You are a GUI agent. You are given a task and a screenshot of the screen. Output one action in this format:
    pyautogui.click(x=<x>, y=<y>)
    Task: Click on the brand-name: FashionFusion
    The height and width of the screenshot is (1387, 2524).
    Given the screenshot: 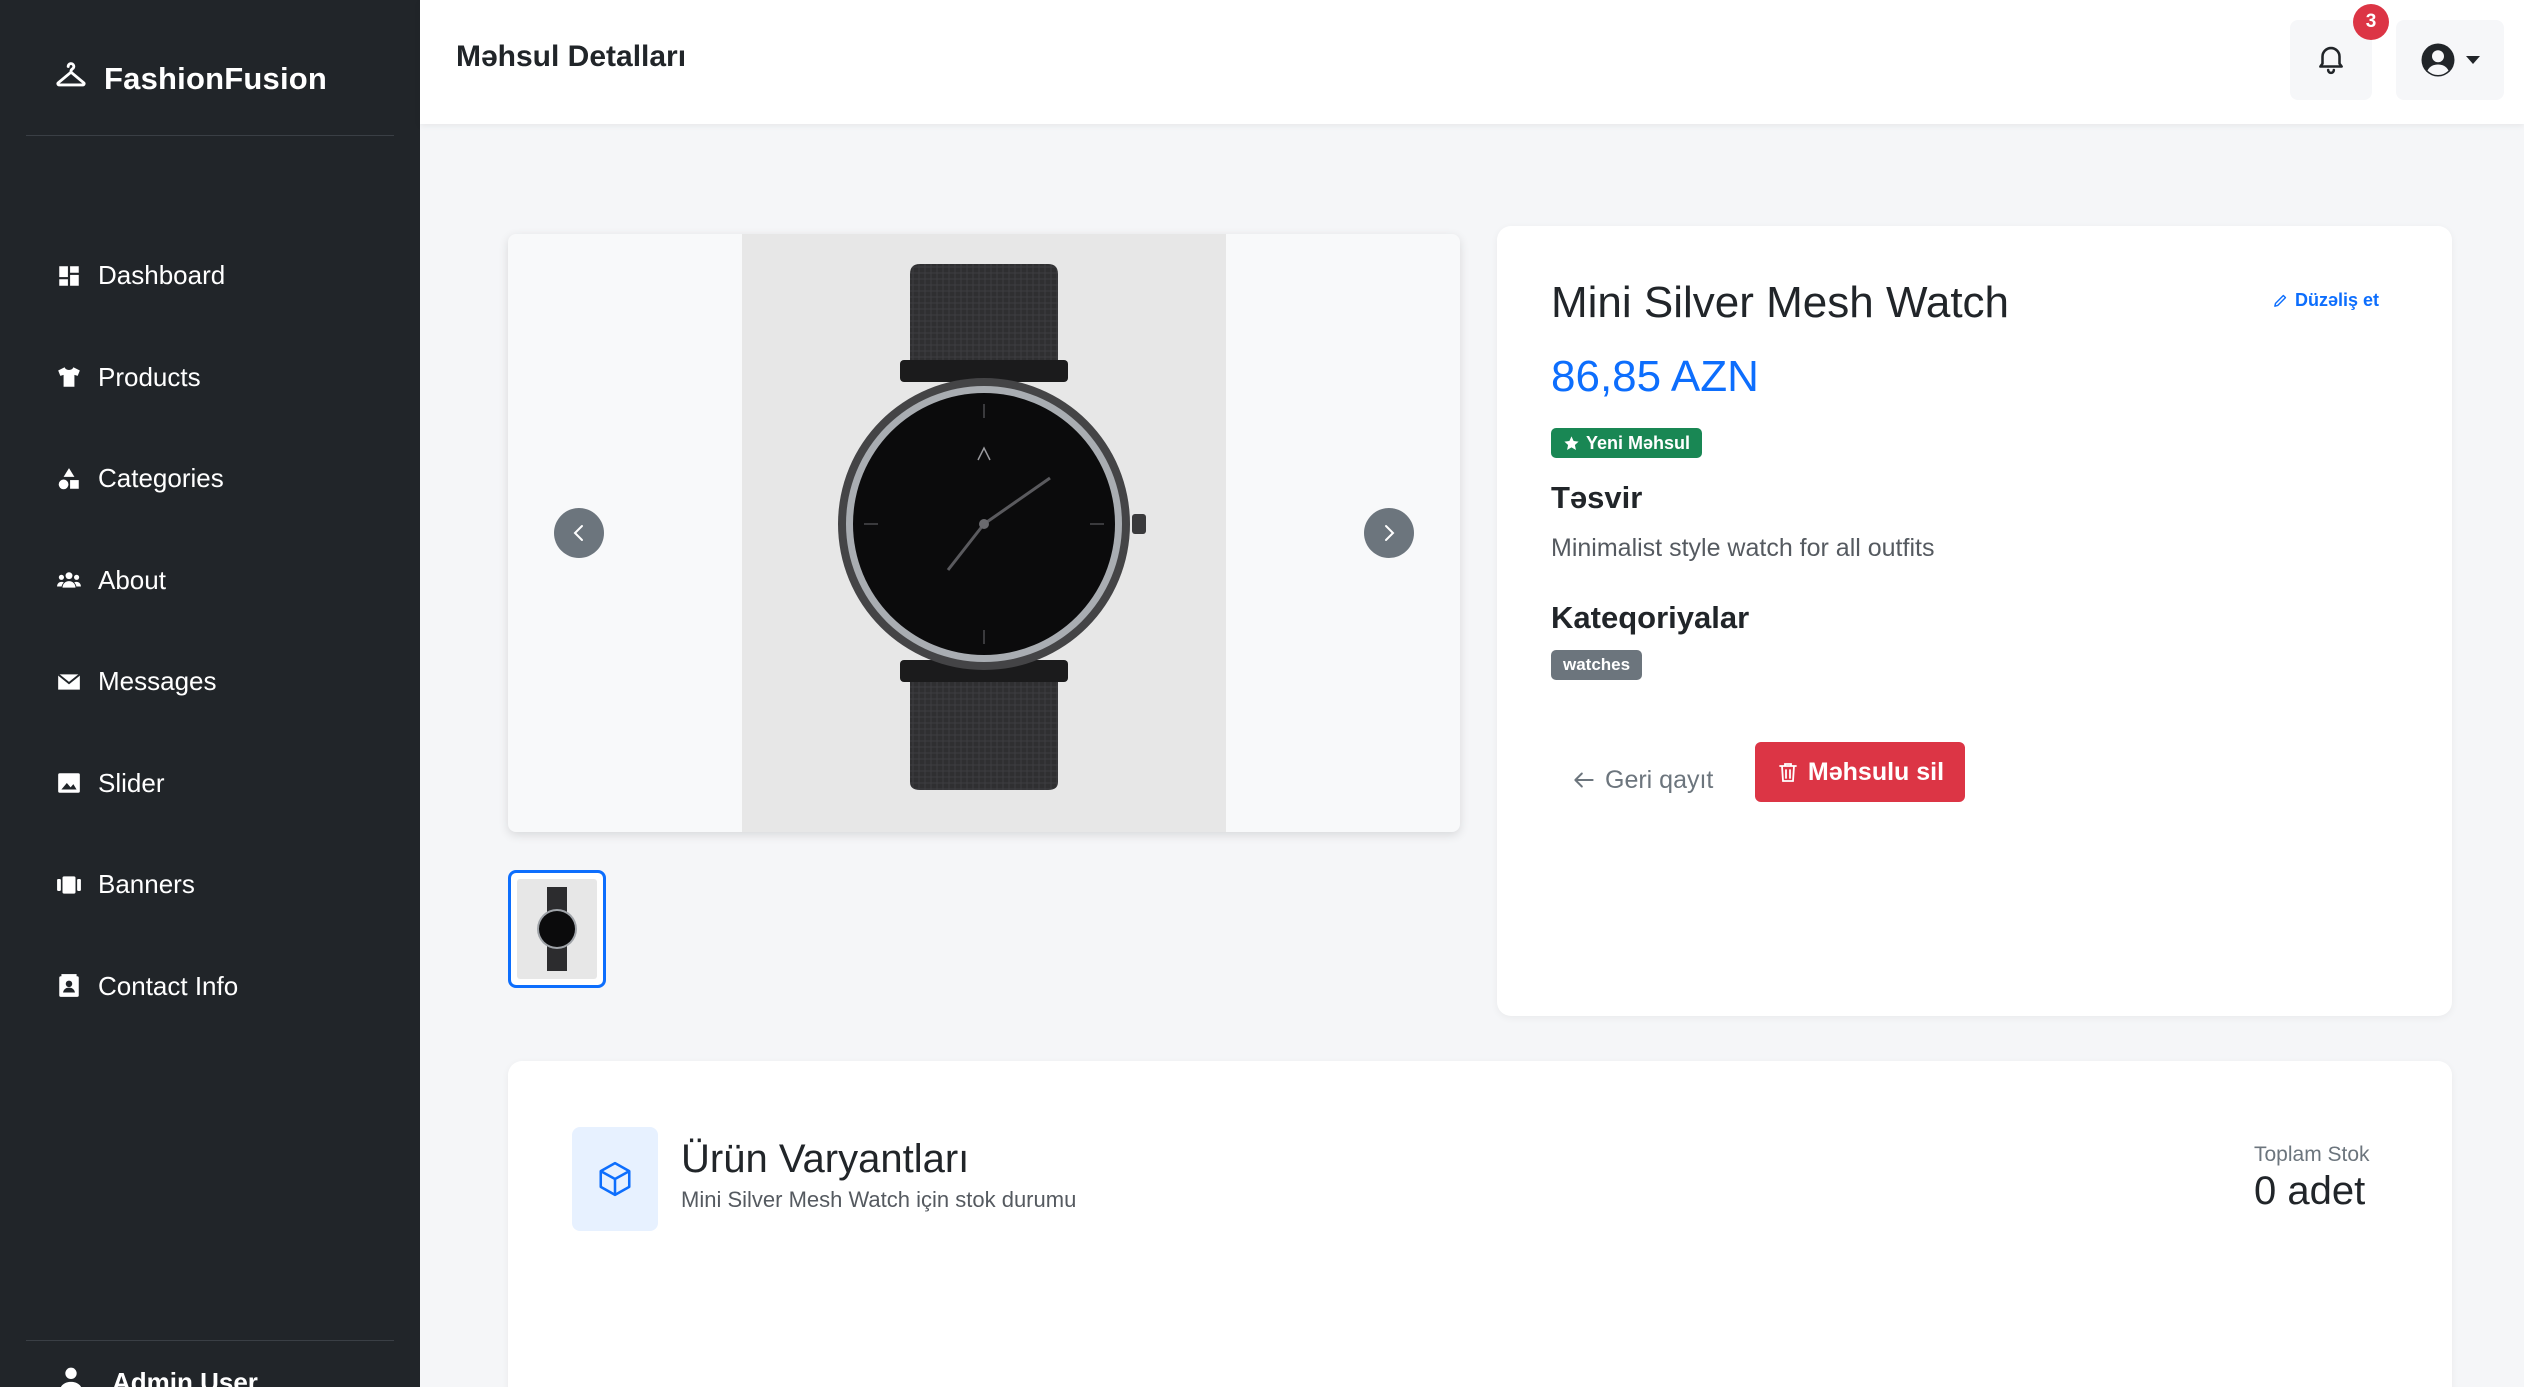 What is the action you would take?
    pyautogui.click(x=216, y=78)
    